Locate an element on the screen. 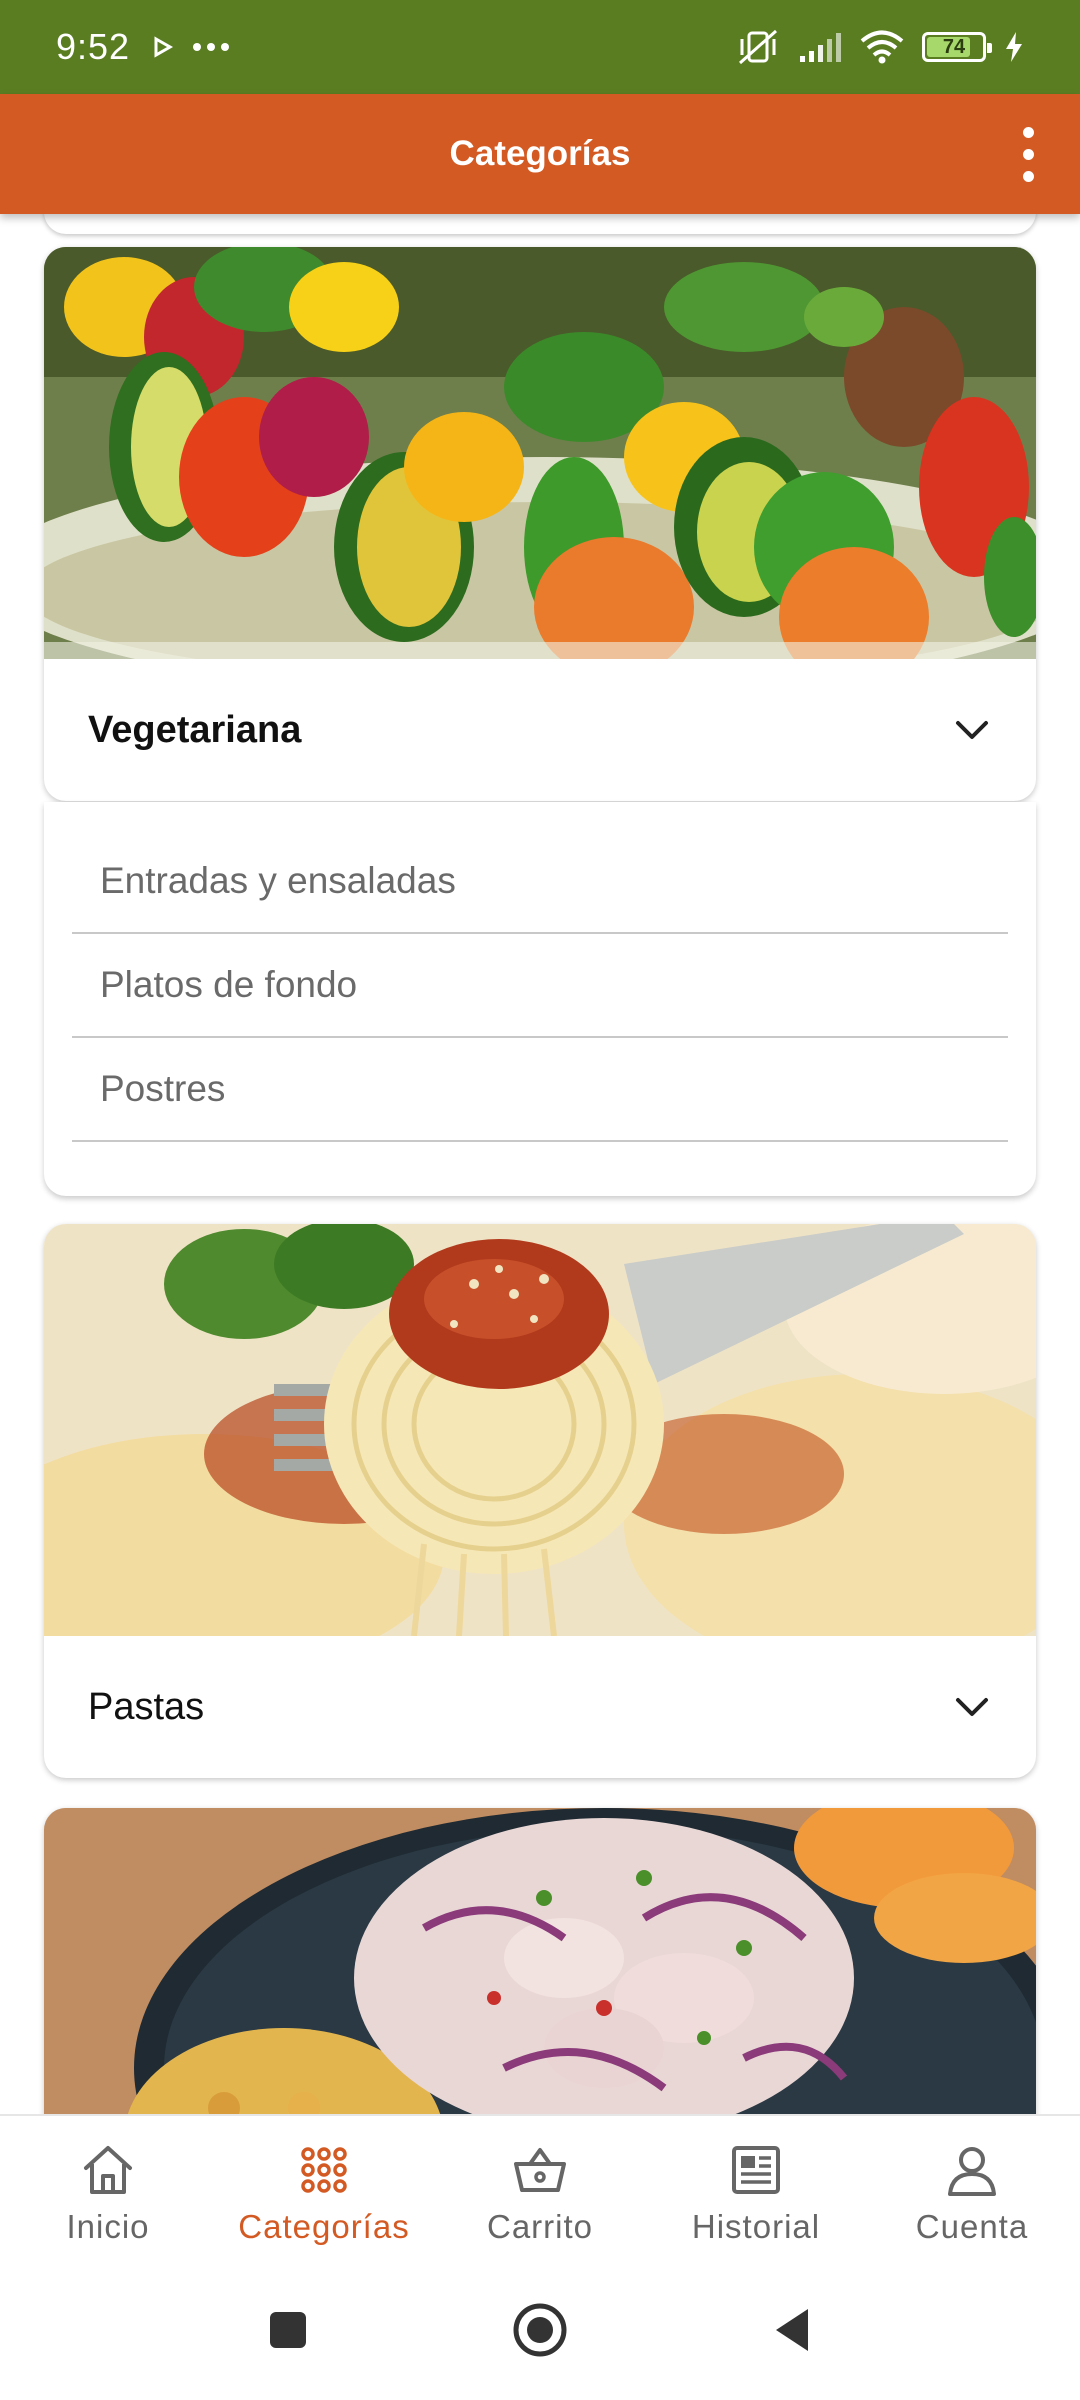  play-icon is located at coordinates (164, 47).